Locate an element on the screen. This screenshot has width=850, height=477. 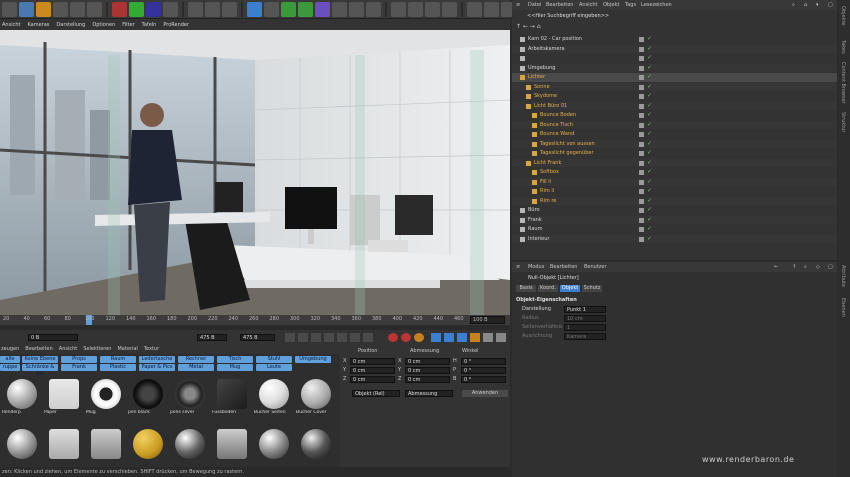
move-tool-icon is located at coordinates (43, 9).